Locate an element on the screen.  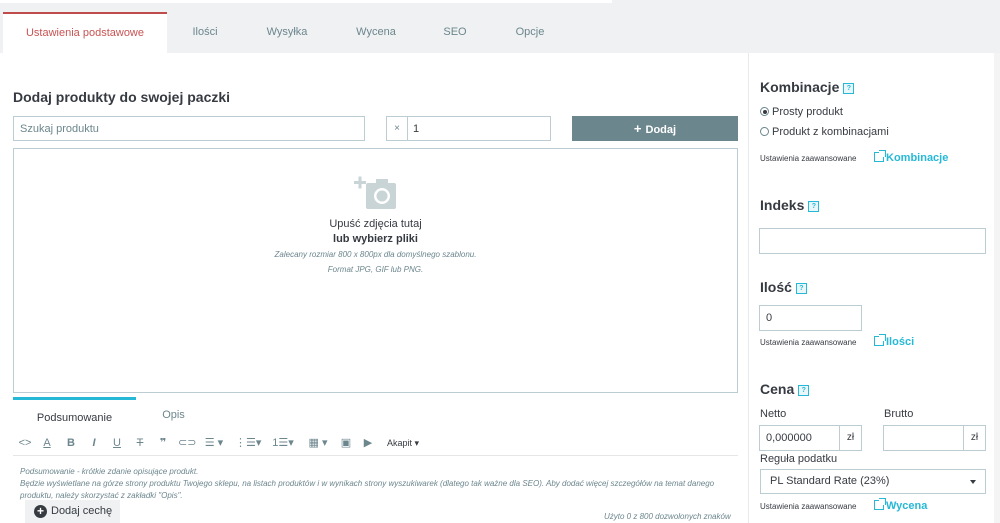
radio-unchecked-icon is located at coordinates (764, 131).